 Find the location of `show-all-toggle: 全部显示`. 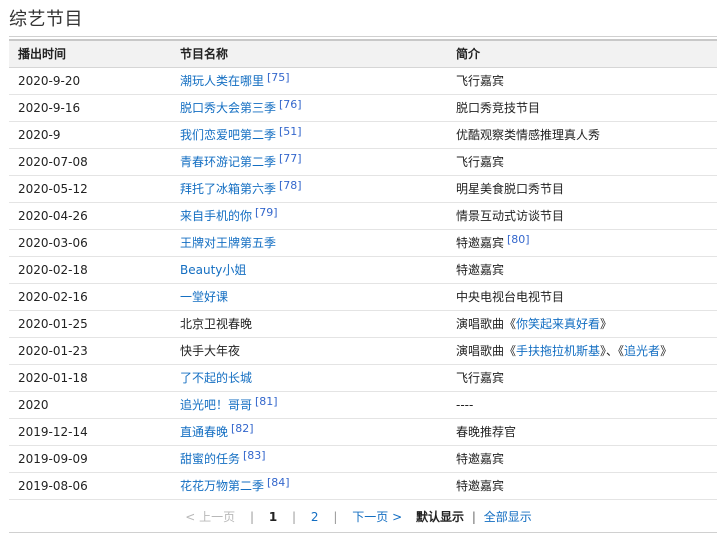

show-all-toggle: 全部显示 is located at coordinates (508, 516).